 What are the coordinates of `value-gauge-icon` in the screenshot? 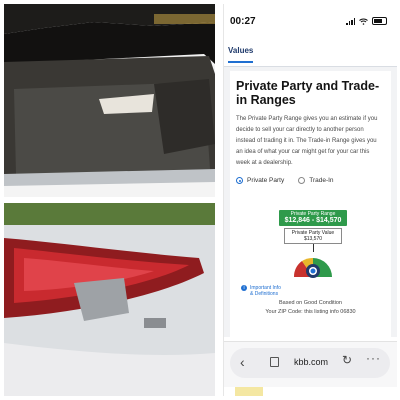 It's located at (312, 267).